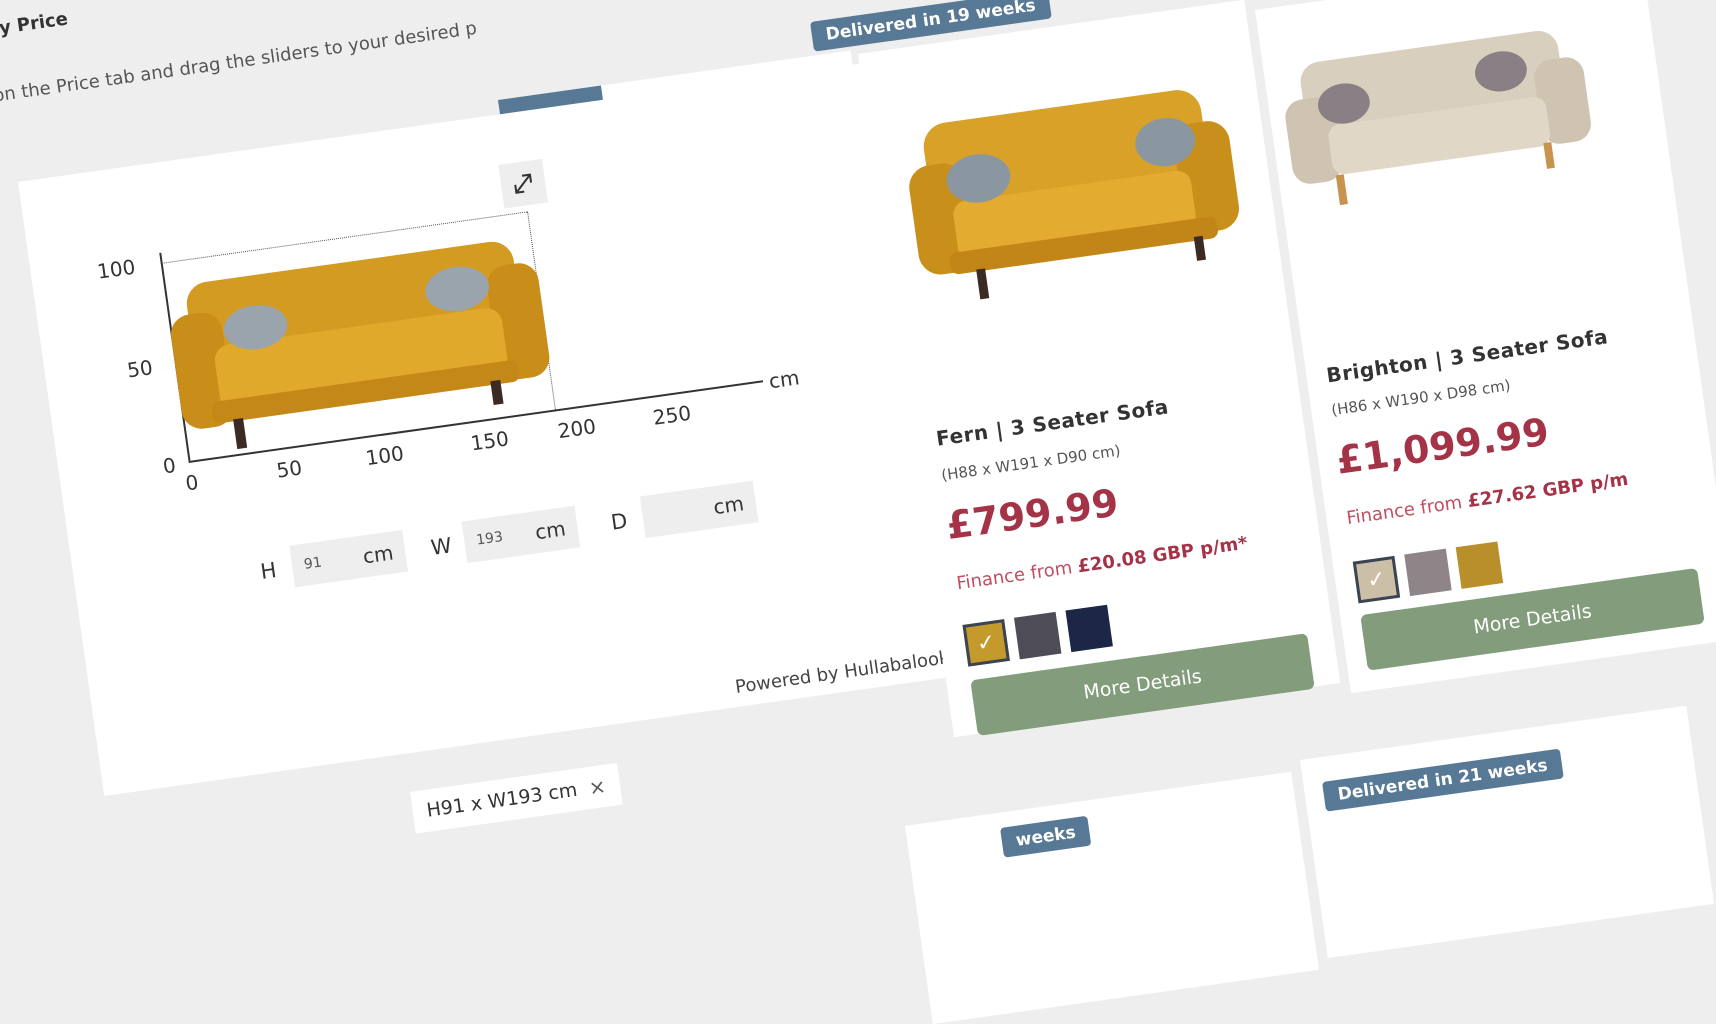  I want to click on expand-icon, so click(523, 183).